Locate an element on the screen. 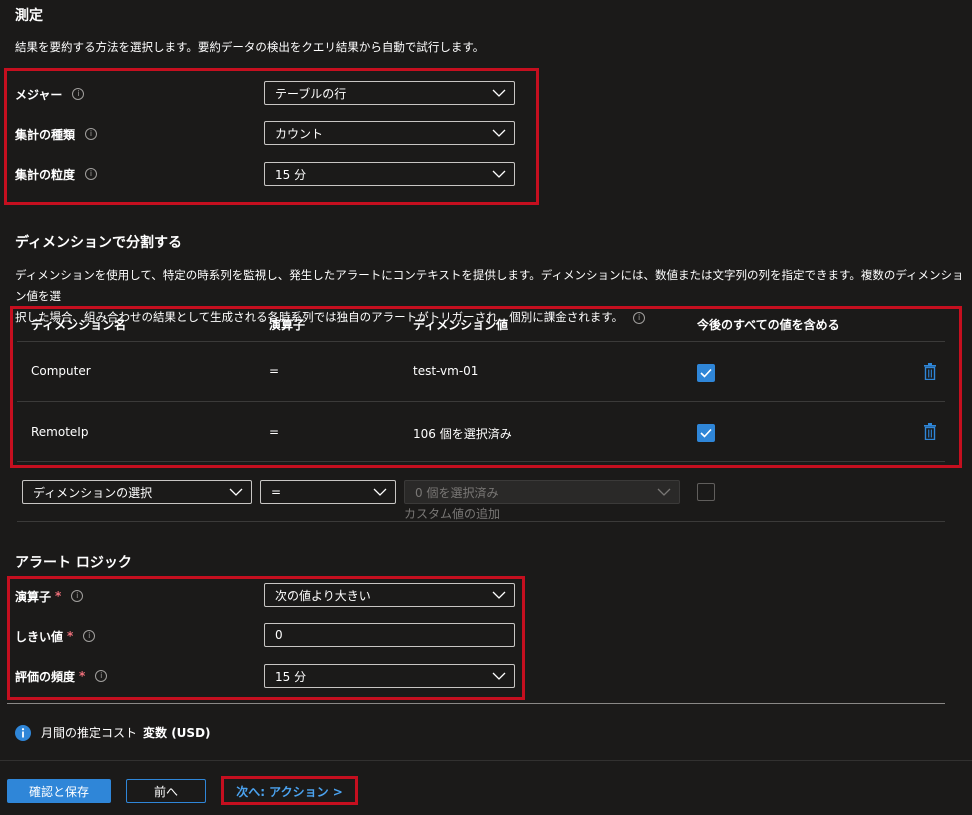  dimension-values-cell: 106 個を選択済み is located at coordinates (462, 433).